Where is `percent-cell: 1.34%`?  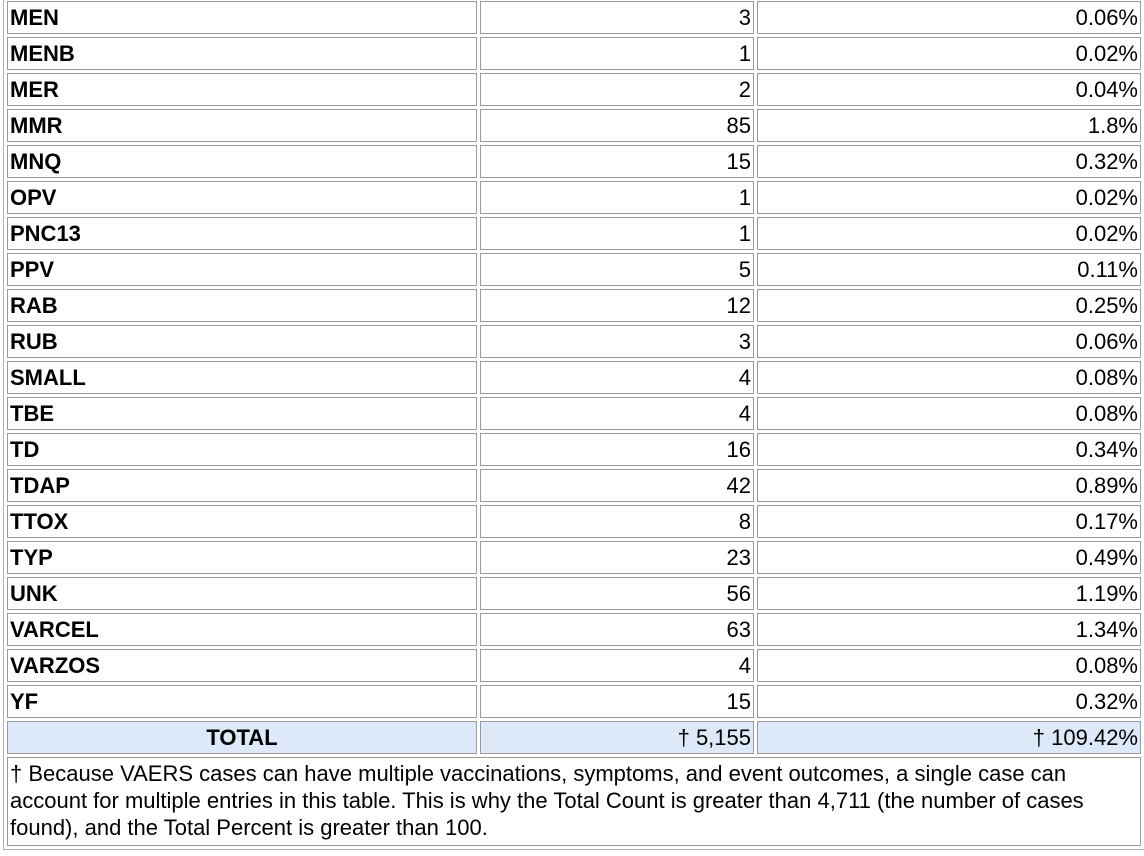
percent-cell: 1.34% is located at coordinates (949, 629).